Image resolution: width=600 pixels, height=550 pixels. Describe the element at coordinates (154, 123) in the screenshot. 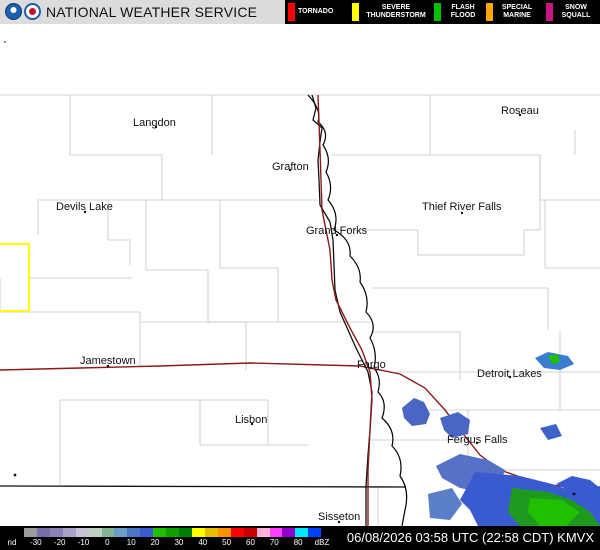

I see `city-label: Langdon` at that location.